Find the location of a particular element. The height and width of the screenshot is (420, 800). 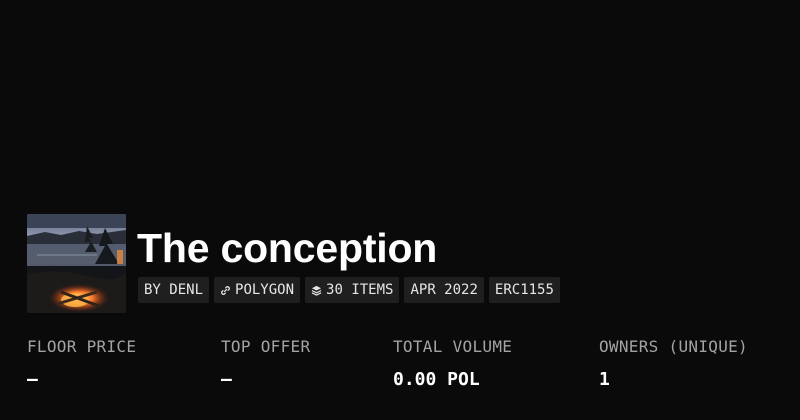

tag-creator: BY DENL is located at coordinates (174, 290).